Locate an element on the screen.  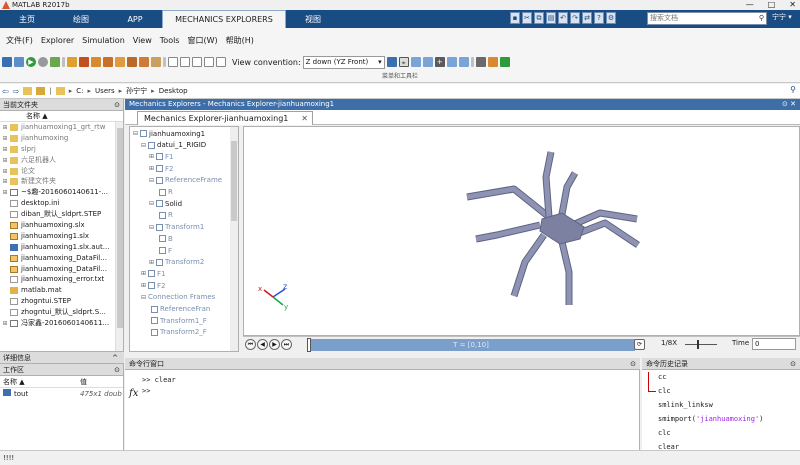
command-prompt: >> is located at coordinates (146, 391).